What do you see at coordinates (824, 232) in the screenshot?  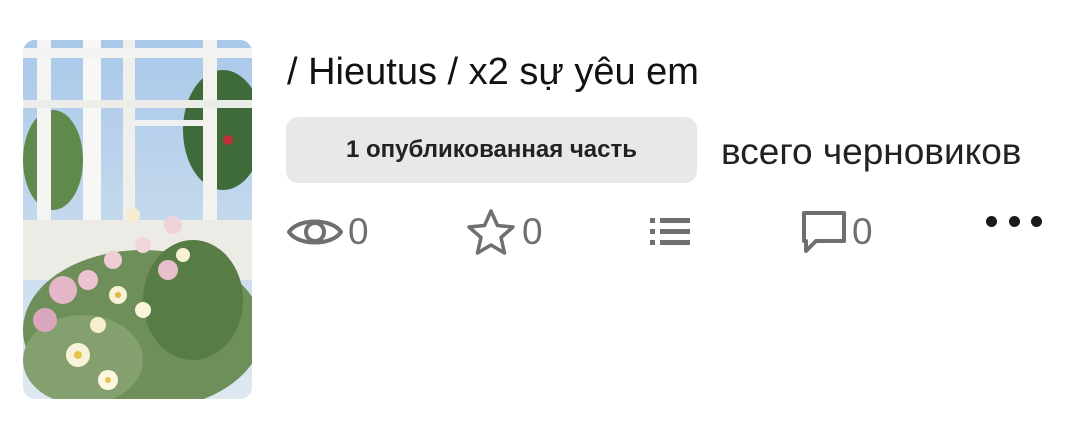 I see `comment-icon` at bounding box center [824, 232].